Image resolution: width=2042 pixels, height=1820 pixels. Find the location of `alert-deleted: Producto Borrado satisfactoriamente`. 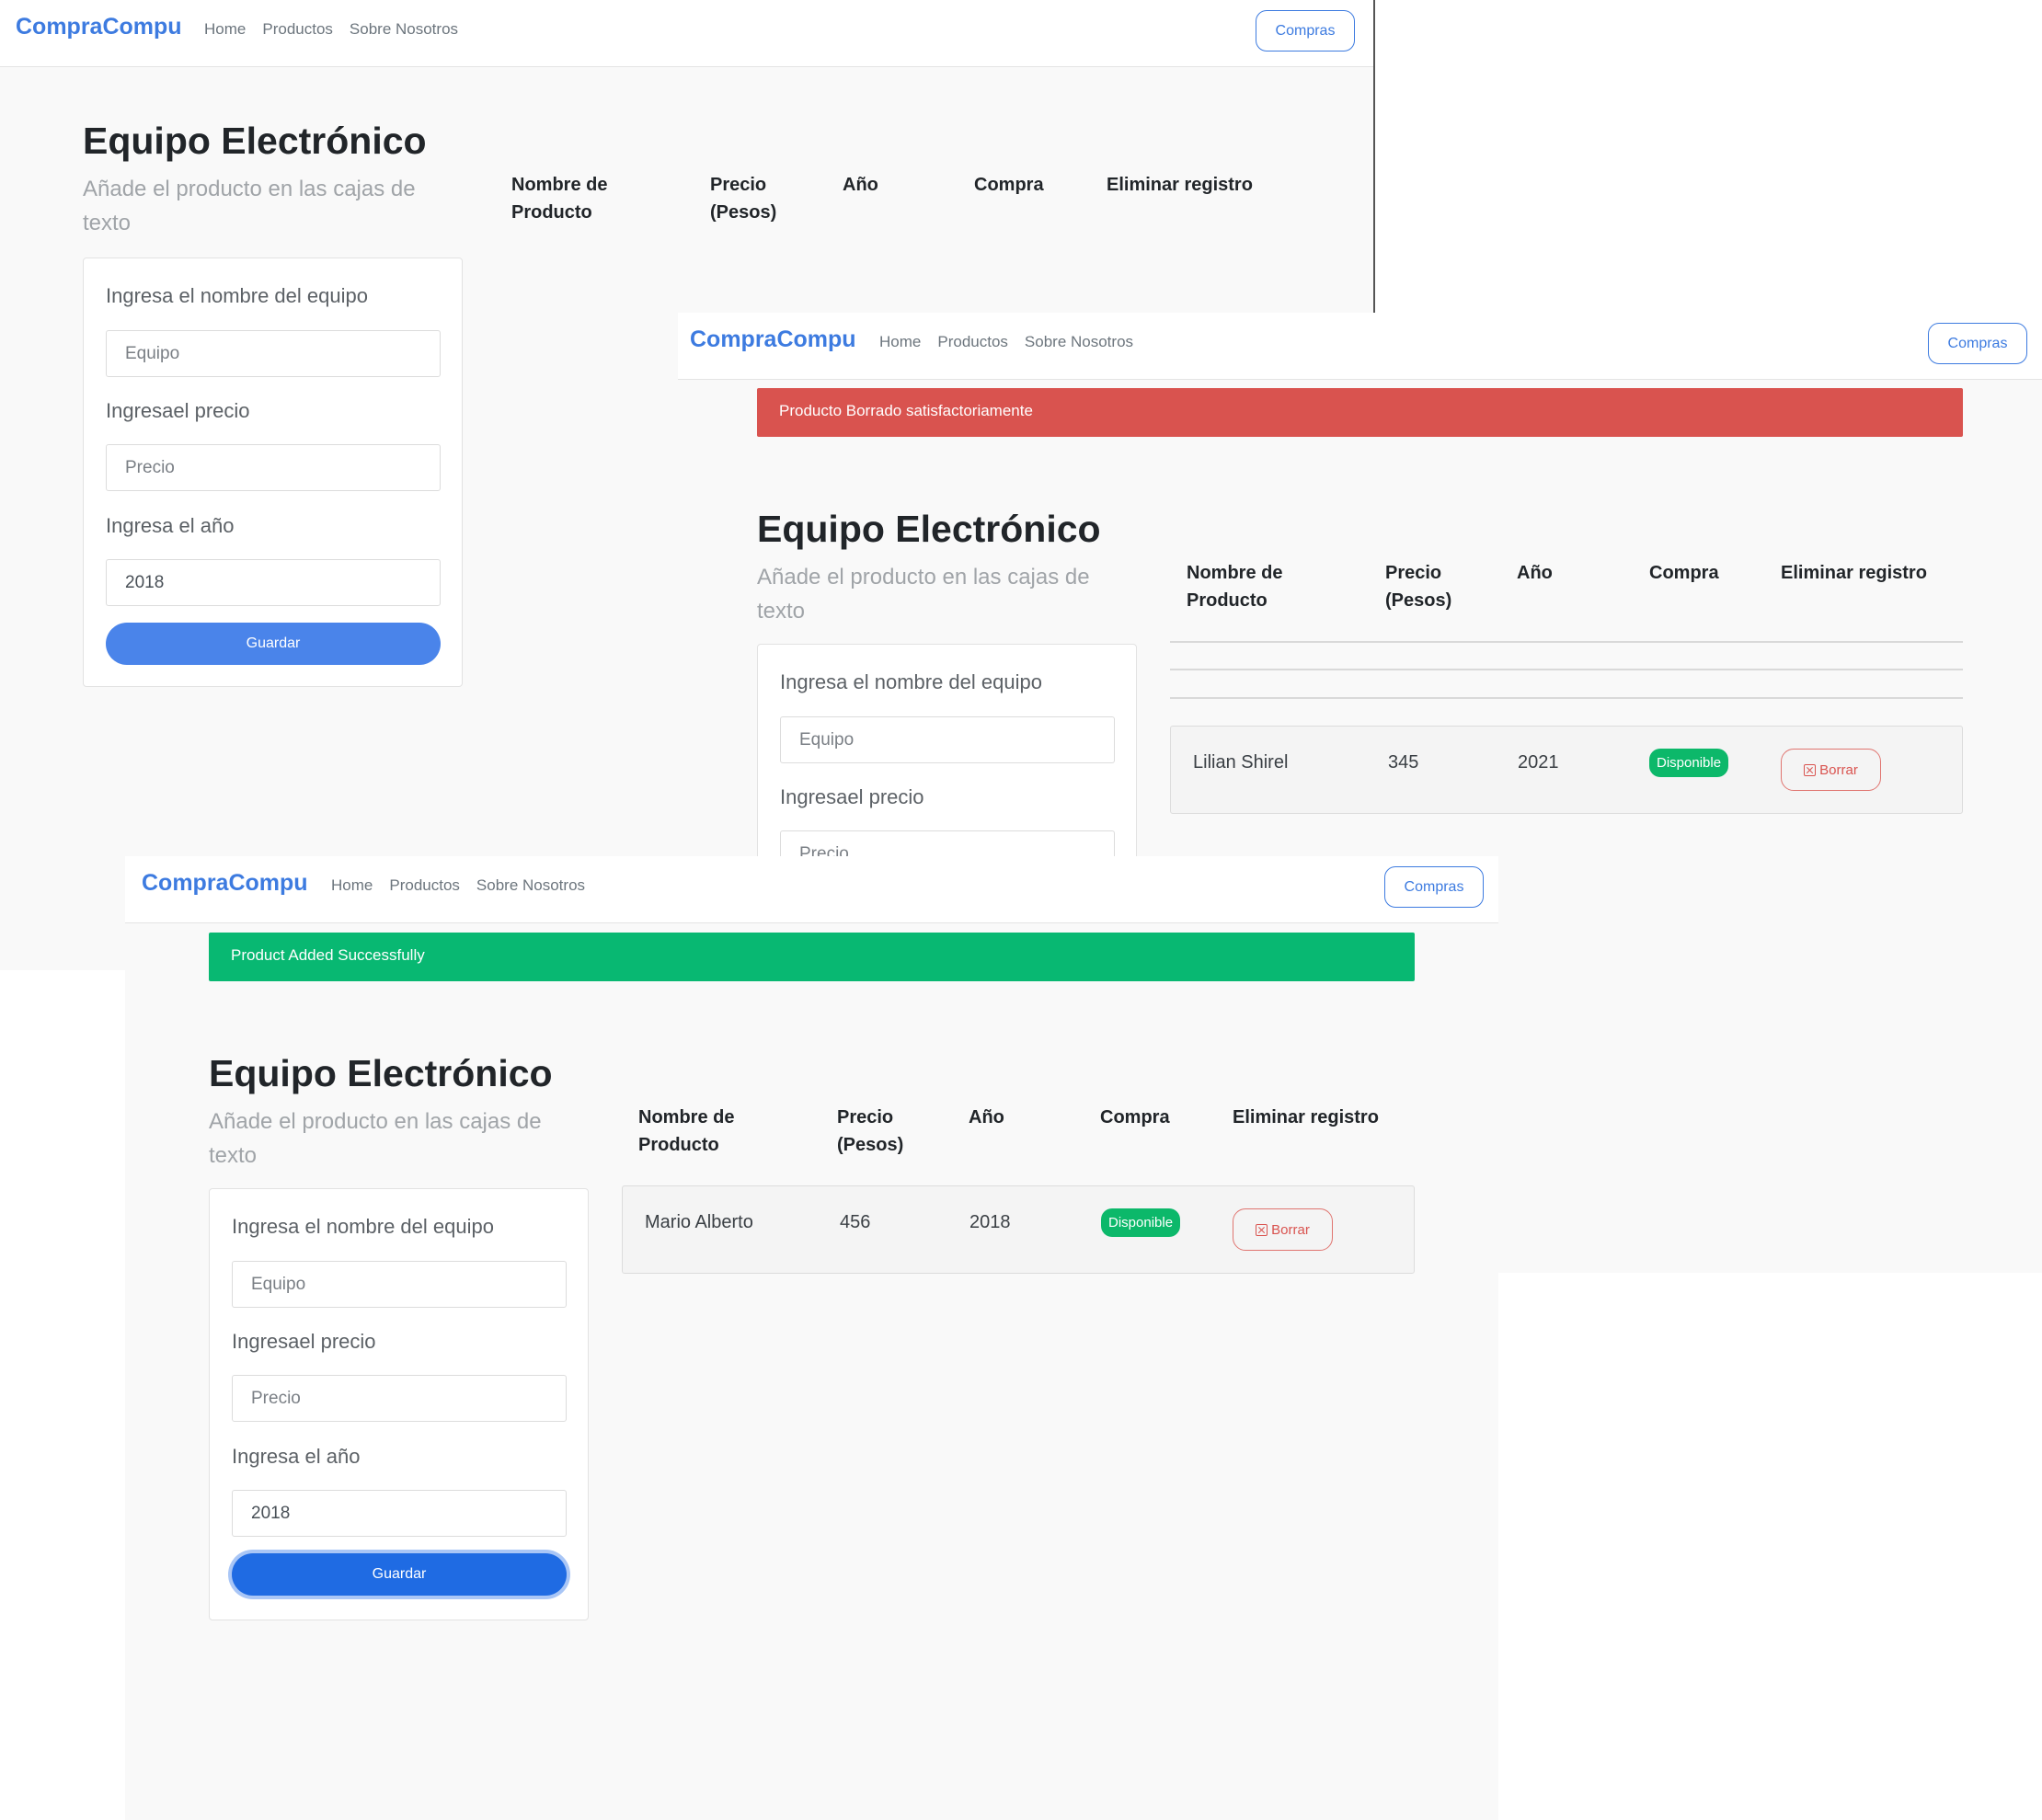

alert-deleted: Producto Borrado satisfactoriamente is located at coordinates (1360, 412).